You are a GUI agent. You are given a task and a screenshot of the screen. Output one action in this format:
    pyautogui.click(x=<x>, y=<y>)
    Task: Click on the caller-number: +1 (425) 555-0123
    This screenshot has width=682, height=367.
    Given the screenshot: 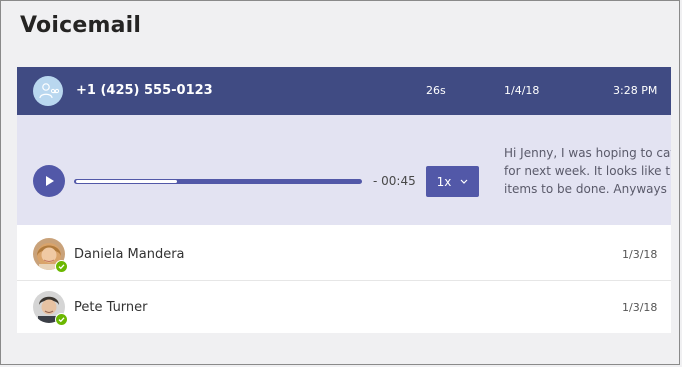 What is the action you would take?
    pyautogui.click(x=144, y=90)
    